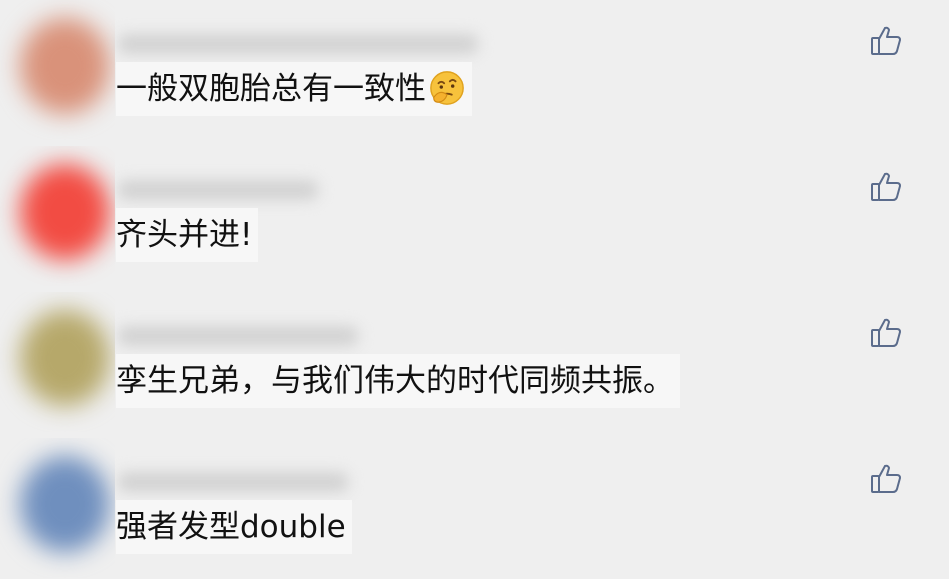  I want to click on comment-text-content: 强者发型double, so click(231, 527).